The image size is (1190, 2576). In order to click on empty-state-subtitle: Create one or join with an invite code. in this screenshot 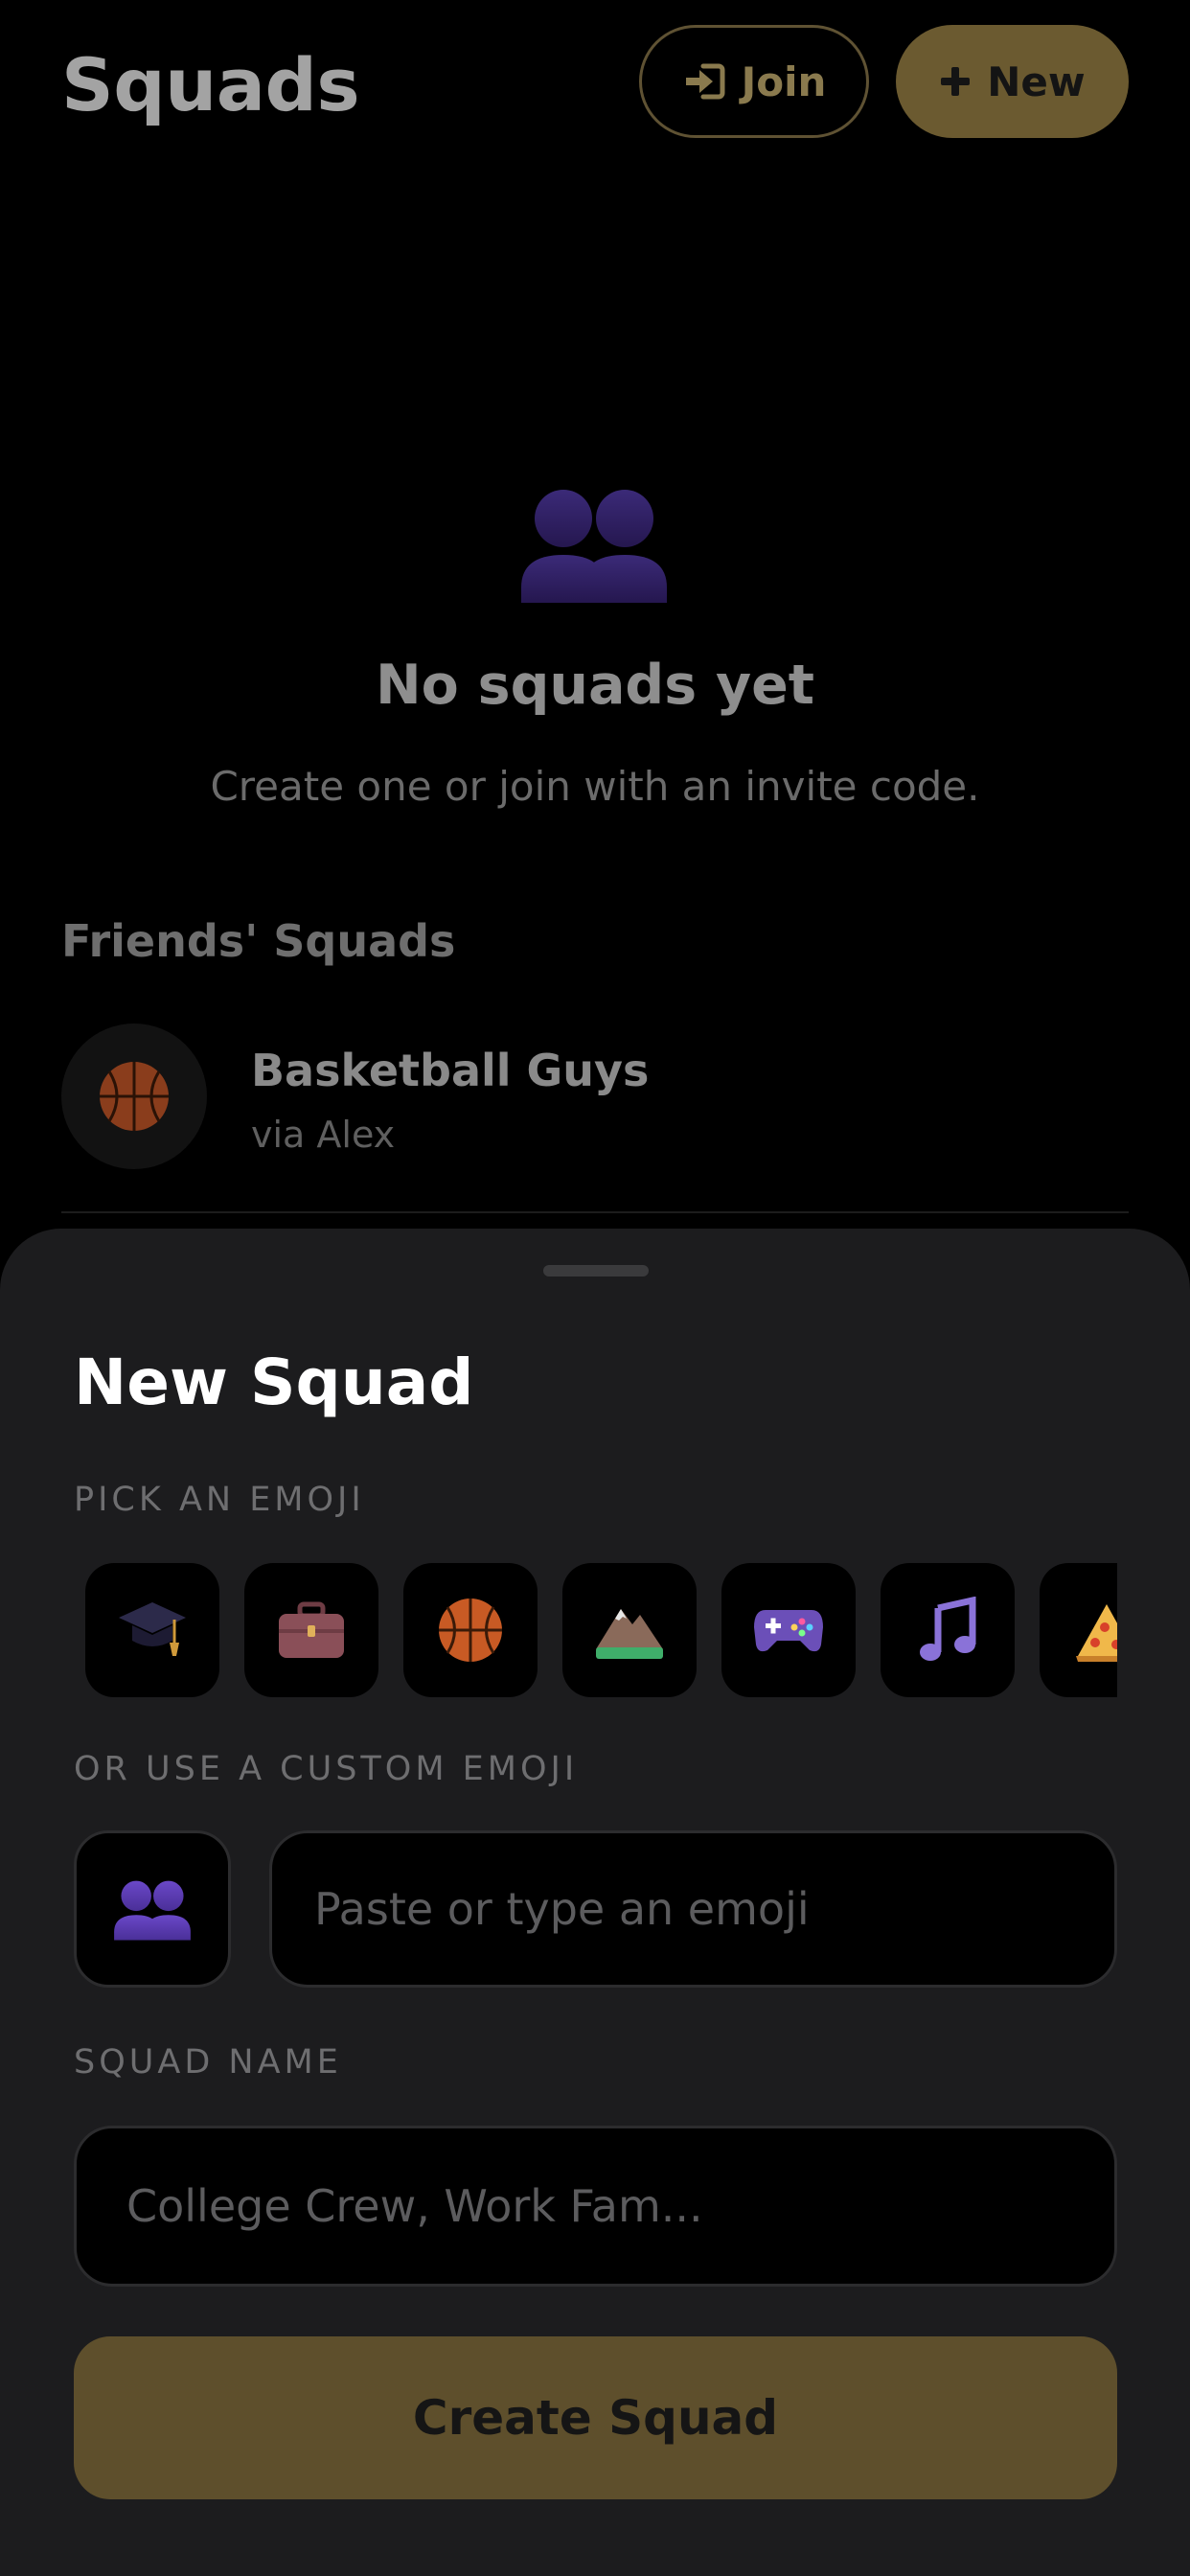, I will do `click(595, 786)`.